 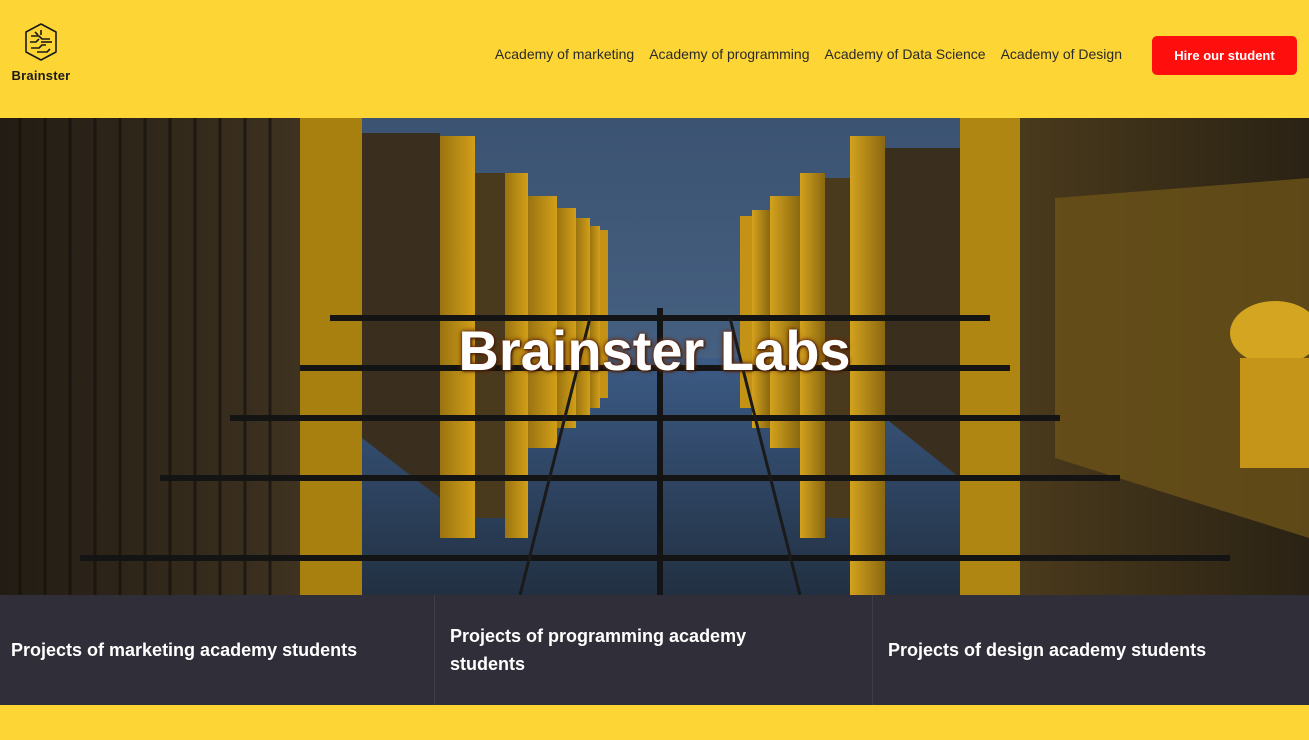 What do you see at coordinates (1061, 54) in the screenshot?
I see `nav-academy-design: Academy of Design` at bounding box center [1061, 54].